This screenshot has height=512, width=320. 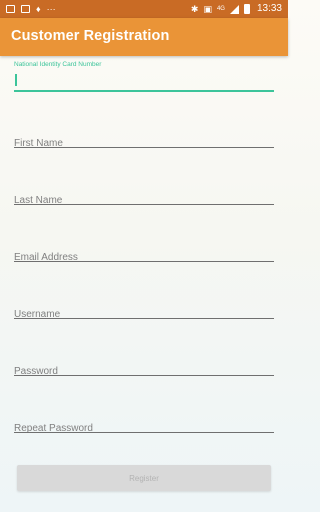 What do you see at coordinates (246, 9) in the screenshot?
I see `battery-icon` at bounding box center [246, 9].